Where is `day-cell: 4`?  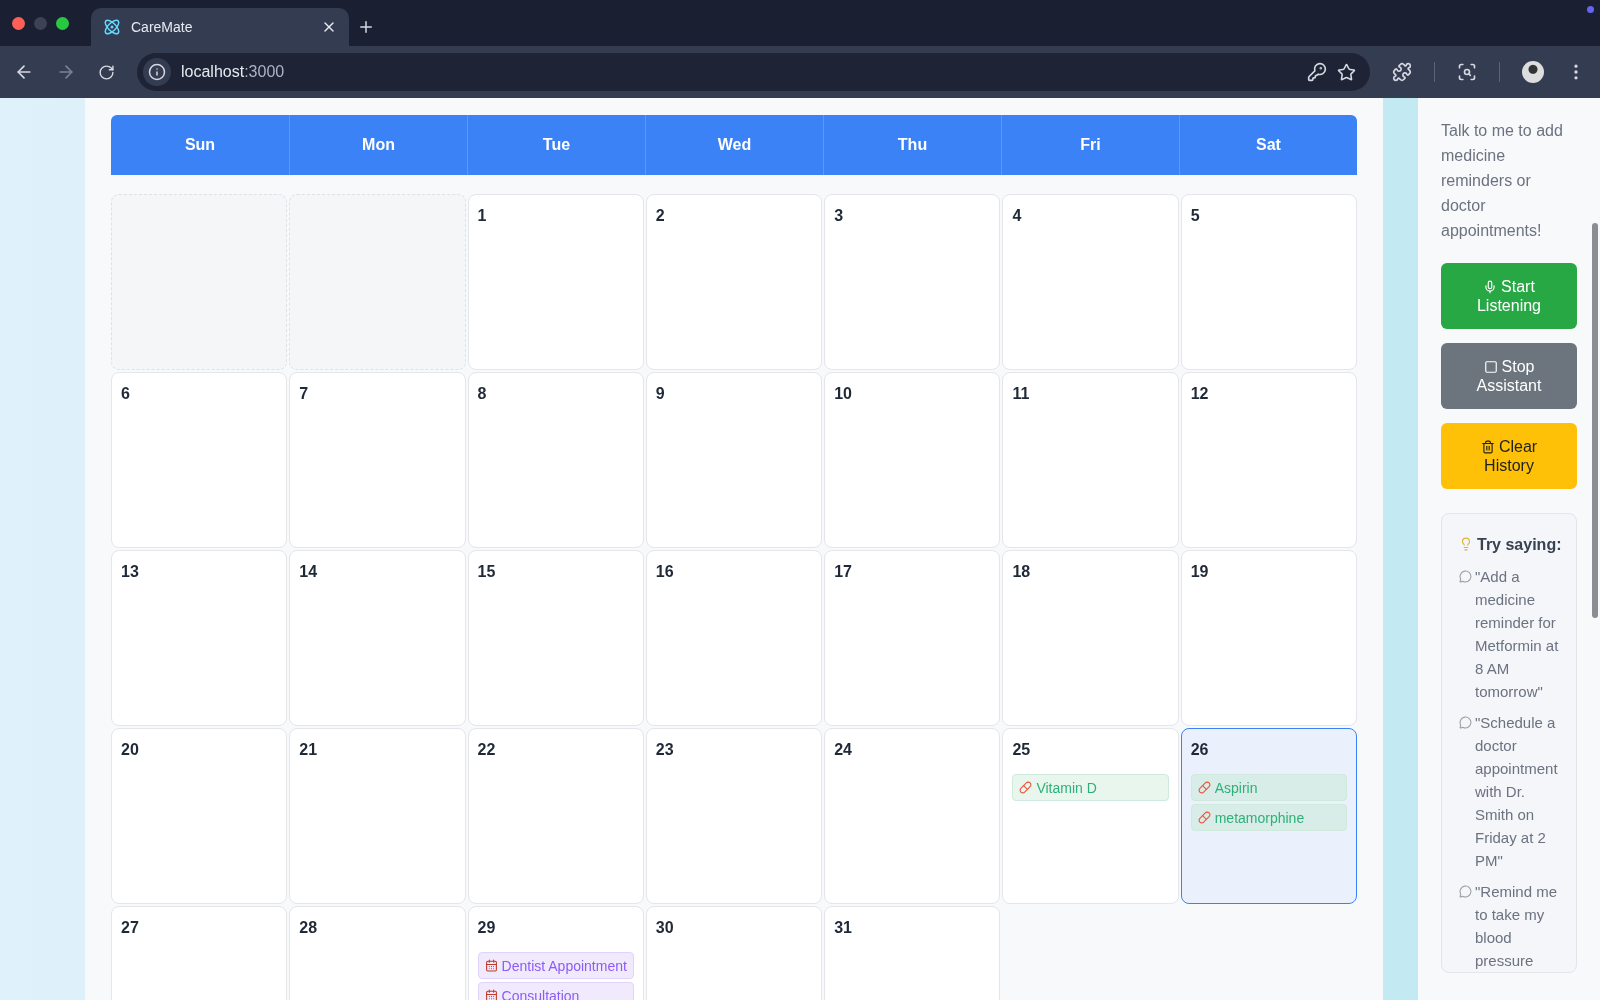
day-cell: 4 is located at coordinates (1090, 282).